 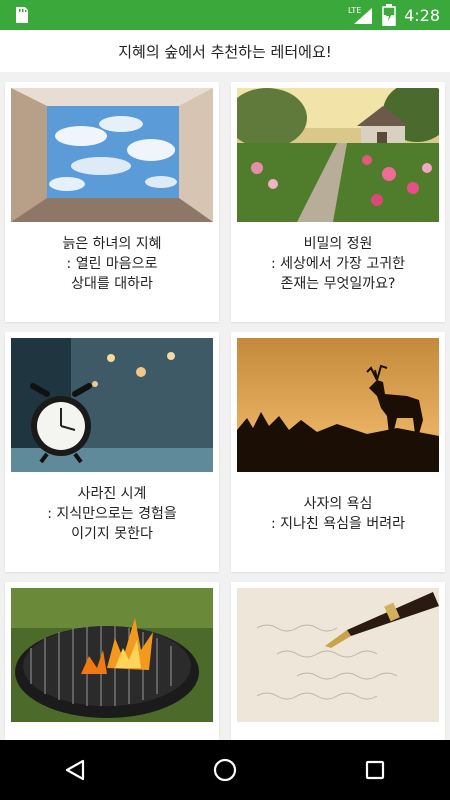 I want to click on back-button, so click(x=75, y=770).